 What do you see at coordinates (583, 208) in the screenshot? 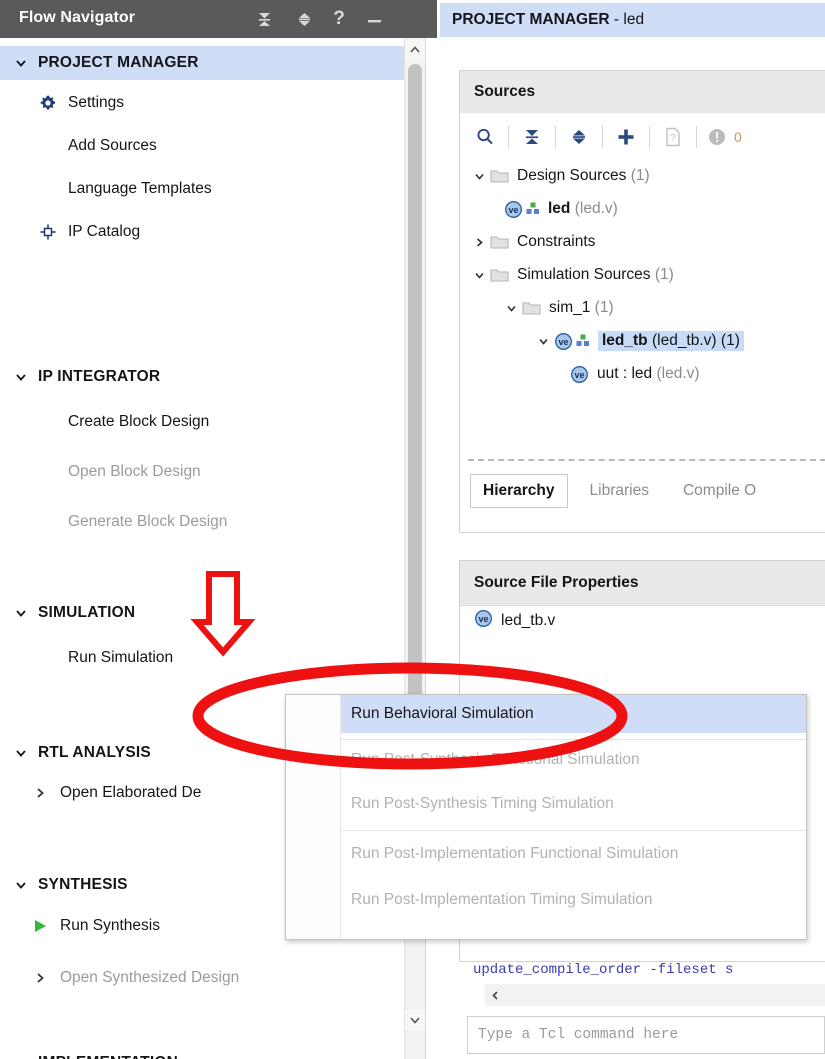
I see `tree-row-label: led (led.v)` at bounding box center [583, 208].